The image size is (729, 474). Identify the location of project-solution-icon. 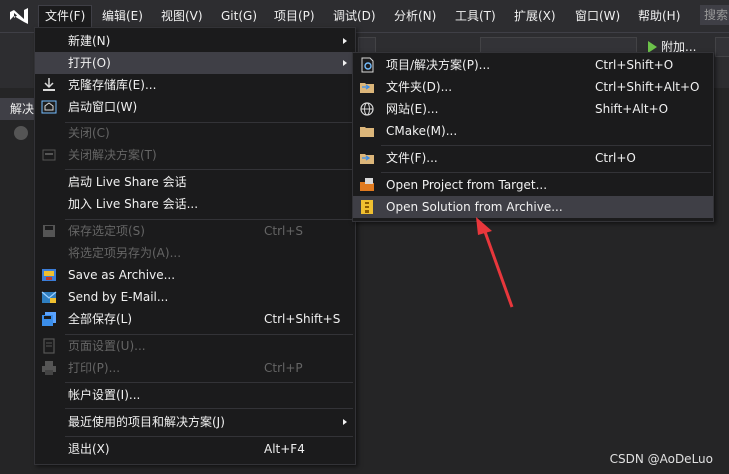
(367, 65).